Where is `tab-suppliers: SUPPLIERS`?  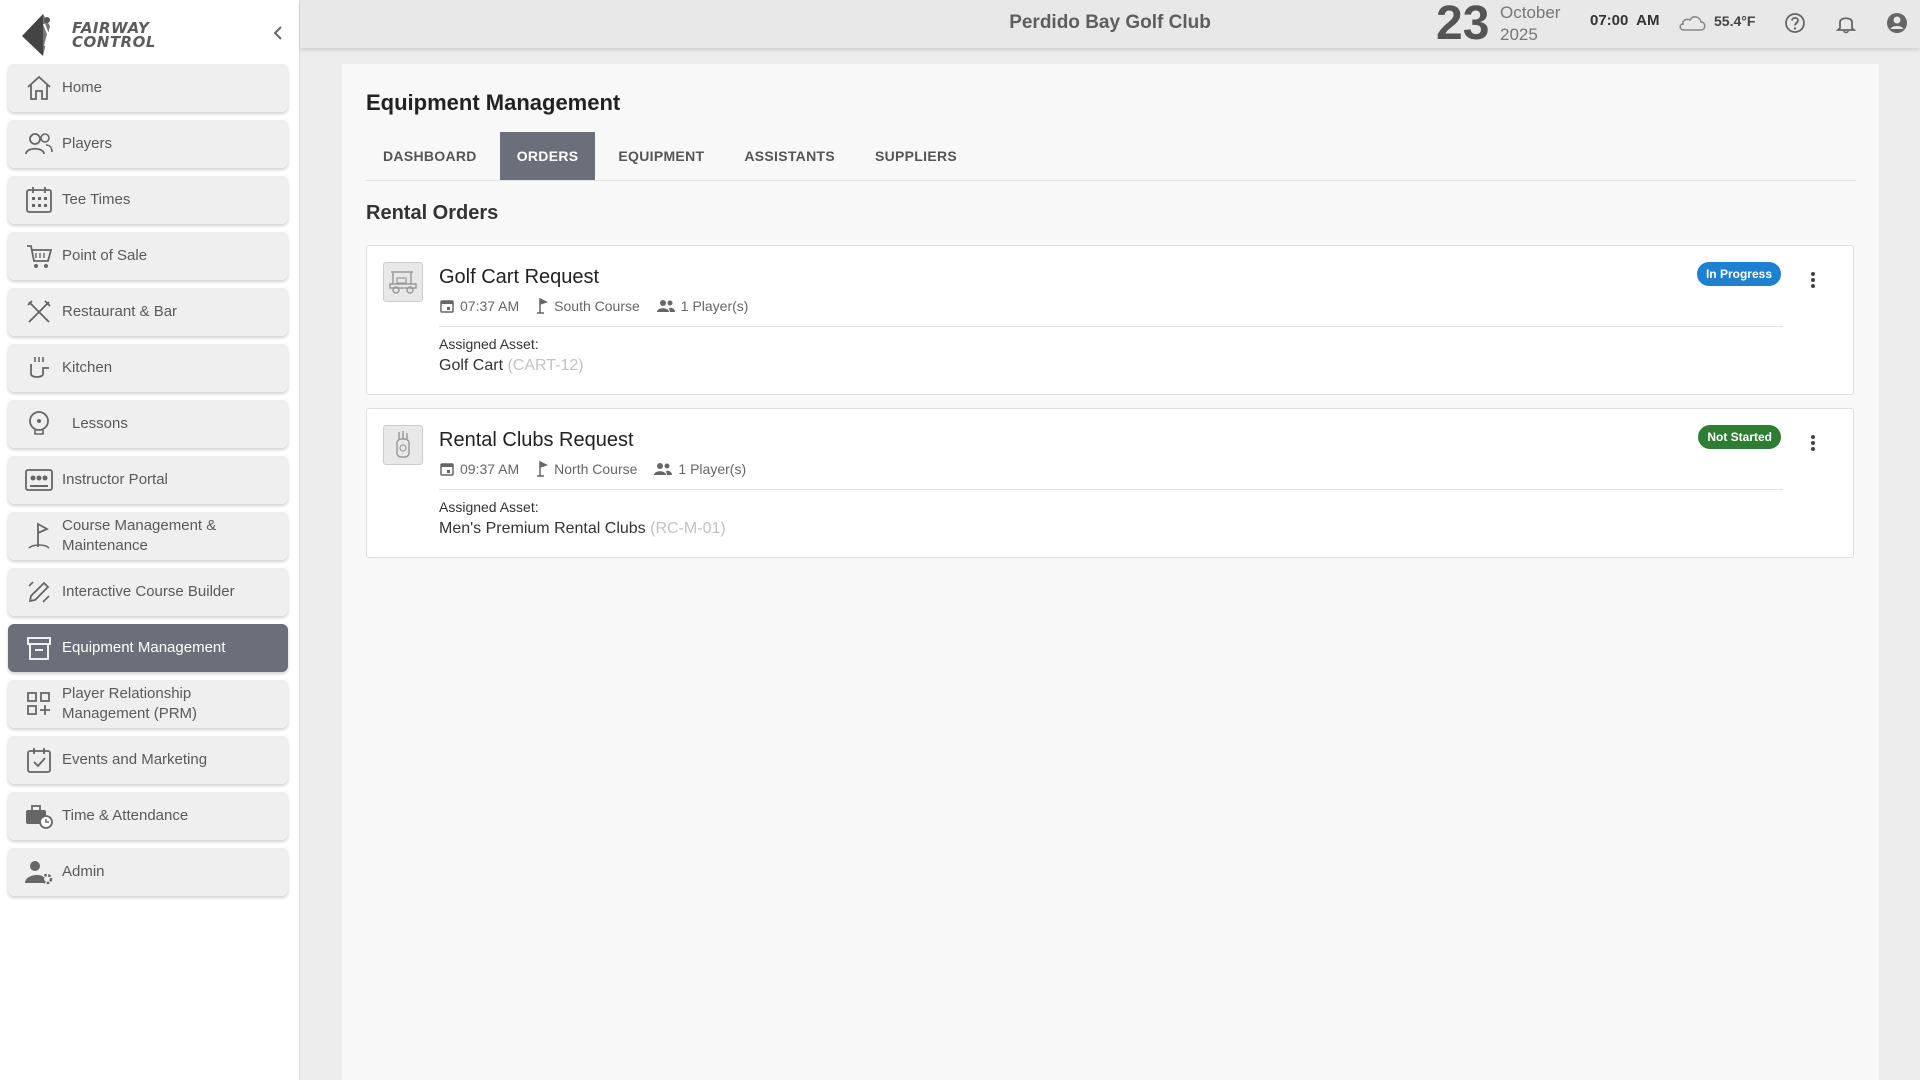
tab-suppliers: SUPPLIERS is located at coordinates (916, 156).